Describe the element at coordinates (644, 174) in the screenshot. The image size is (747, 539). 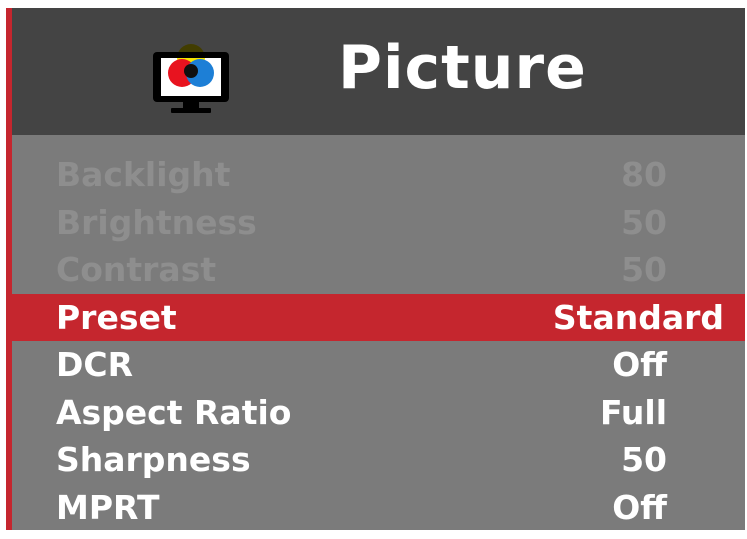
I see `menu-item-value: 80` at that location.